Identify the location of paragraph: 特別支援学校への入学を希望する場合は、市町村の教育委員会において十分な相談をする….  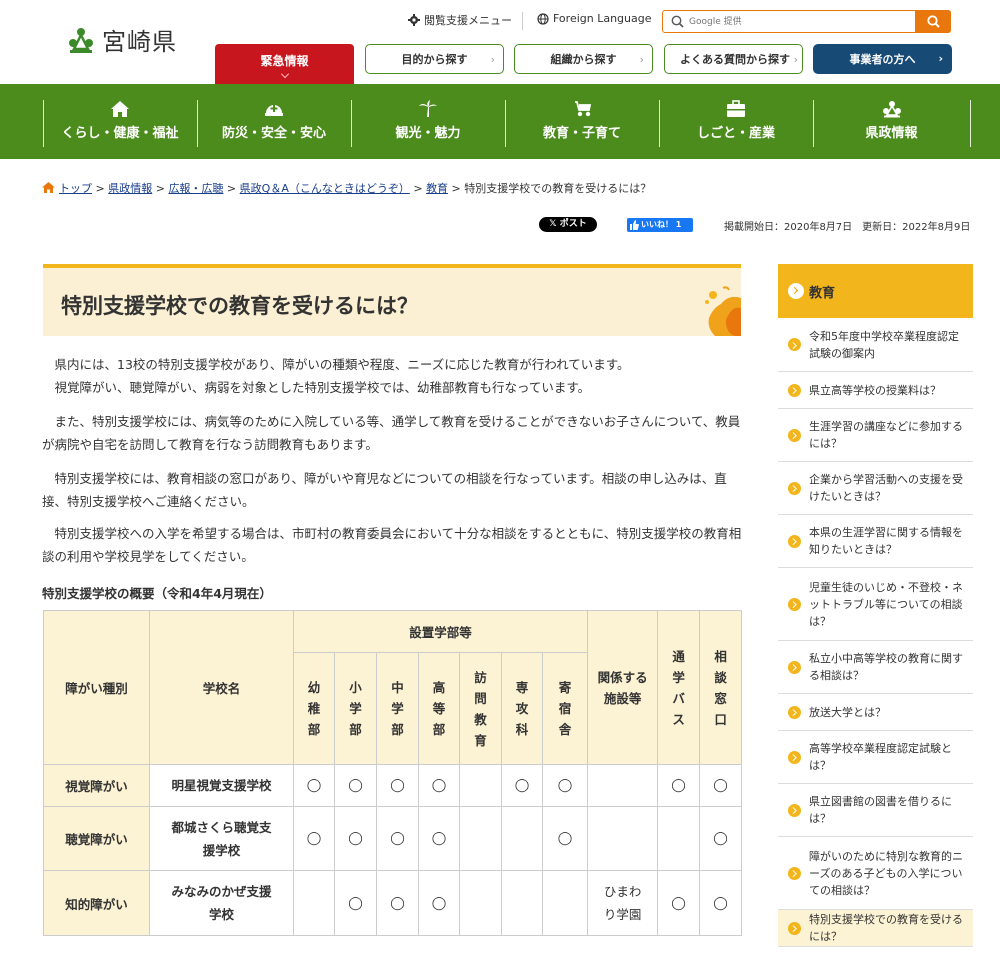
(392, 545).